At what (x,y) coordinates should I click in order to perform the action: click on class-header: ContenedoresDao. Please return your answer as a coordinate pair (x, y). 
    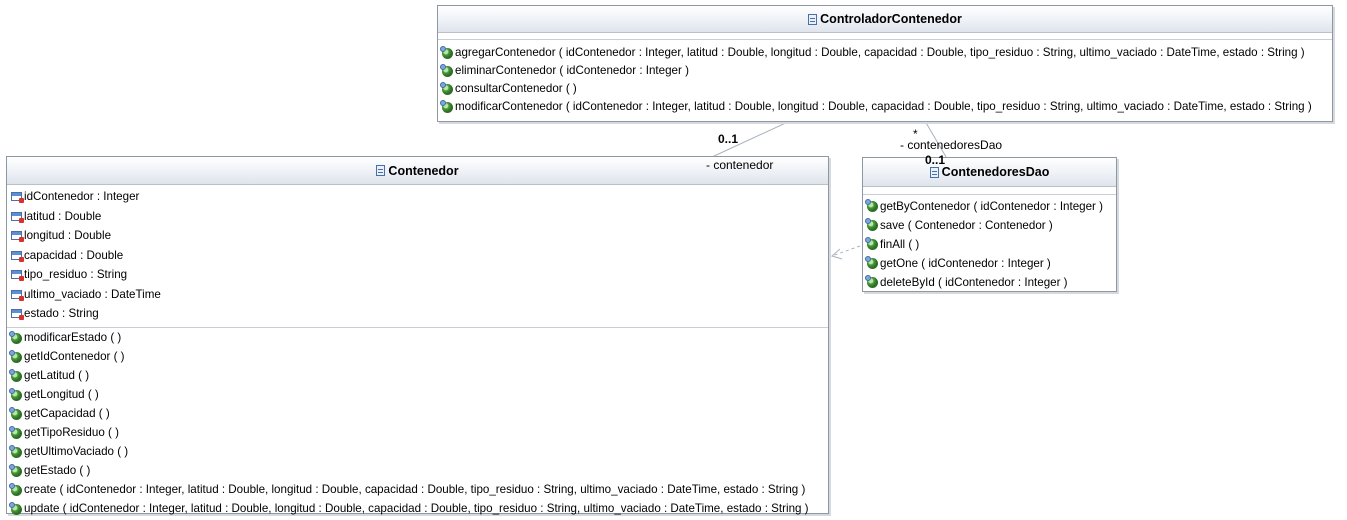
    Looking at the image, I should click on (989, 172).